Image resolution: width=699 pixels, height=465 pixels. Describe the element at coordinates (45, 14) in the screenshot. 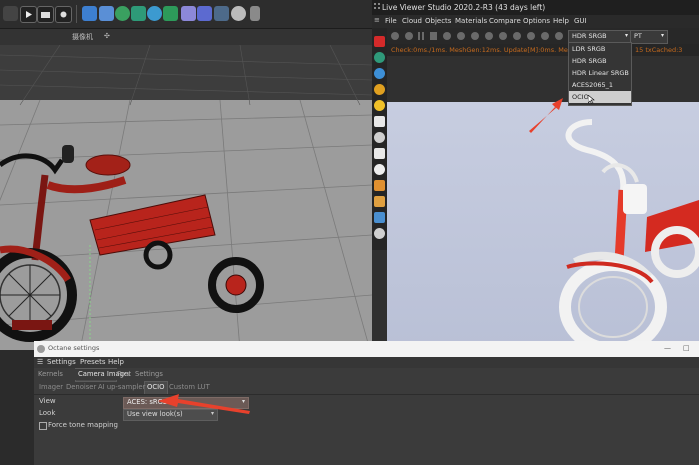

I see `clapper-icon` at that location.